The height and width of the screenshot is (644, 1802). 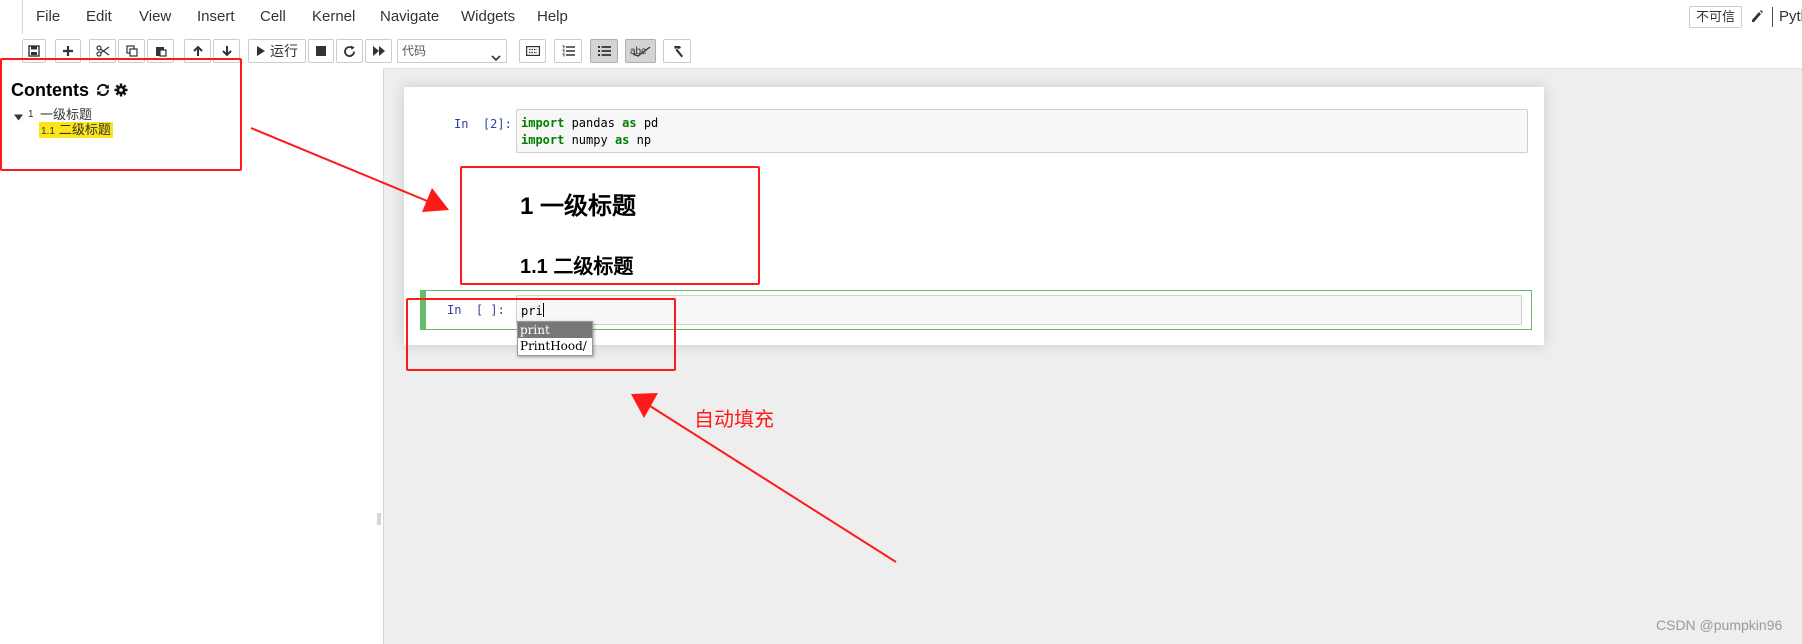 I want to click on annotation-arrow-line, so click(x=341, y=165).